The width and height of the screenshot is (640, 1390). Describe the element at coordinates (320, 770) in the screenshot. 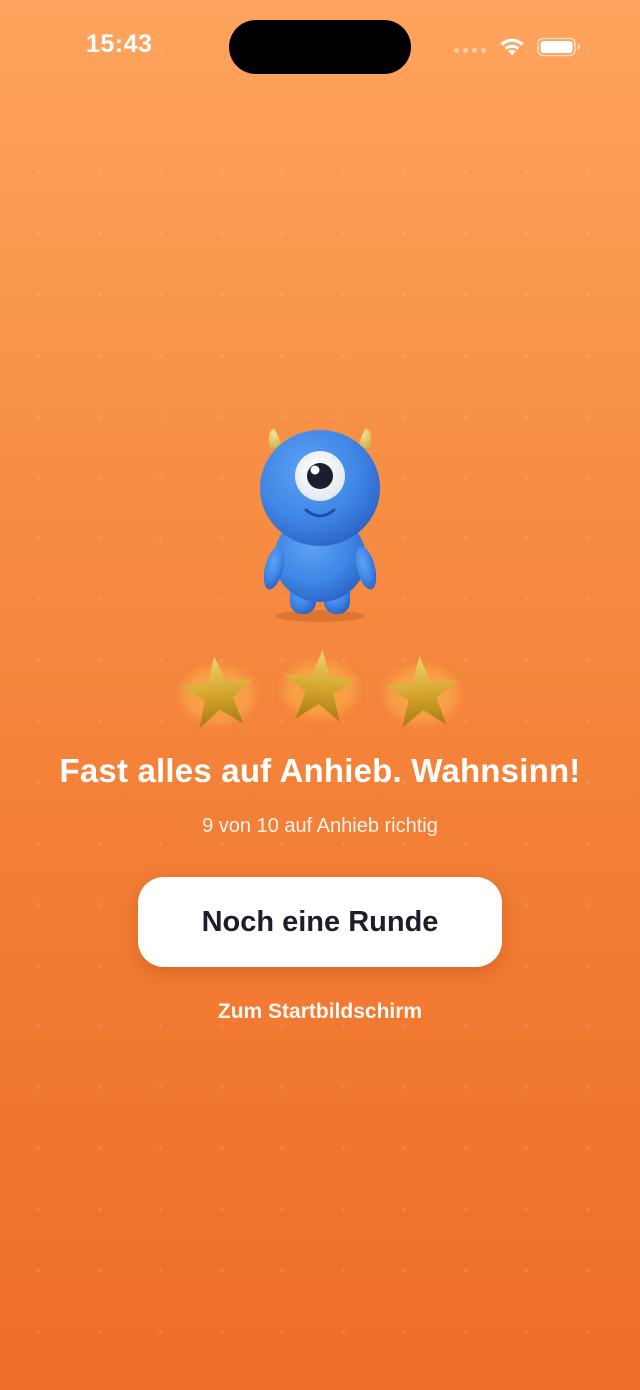

I see `result-headline: Fast alles auf Anhieb. Wahnsinn!` at that location.